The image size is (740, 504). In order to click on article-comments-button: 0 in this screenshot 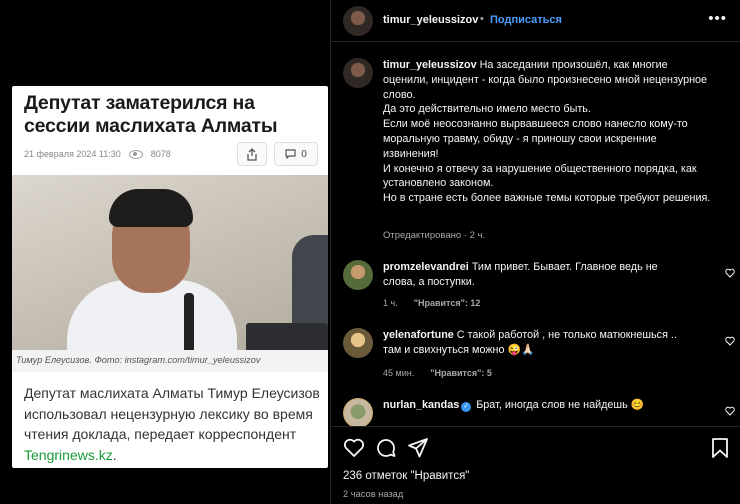, I will do `click(296, 154)`.